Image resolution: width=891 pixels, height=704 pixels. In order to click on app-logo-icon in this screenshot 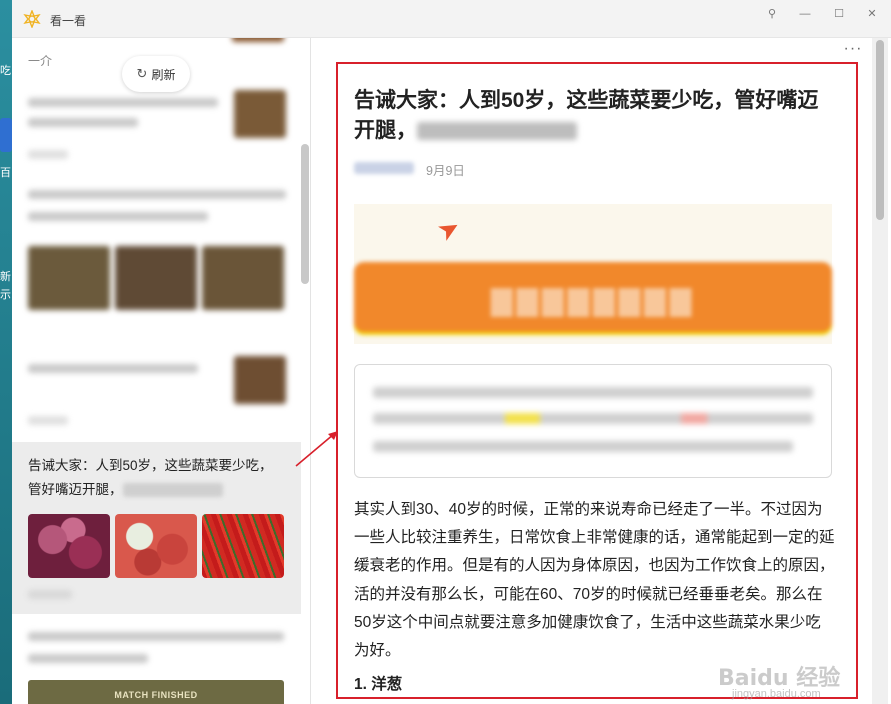, I will do `click(32, 19)`.